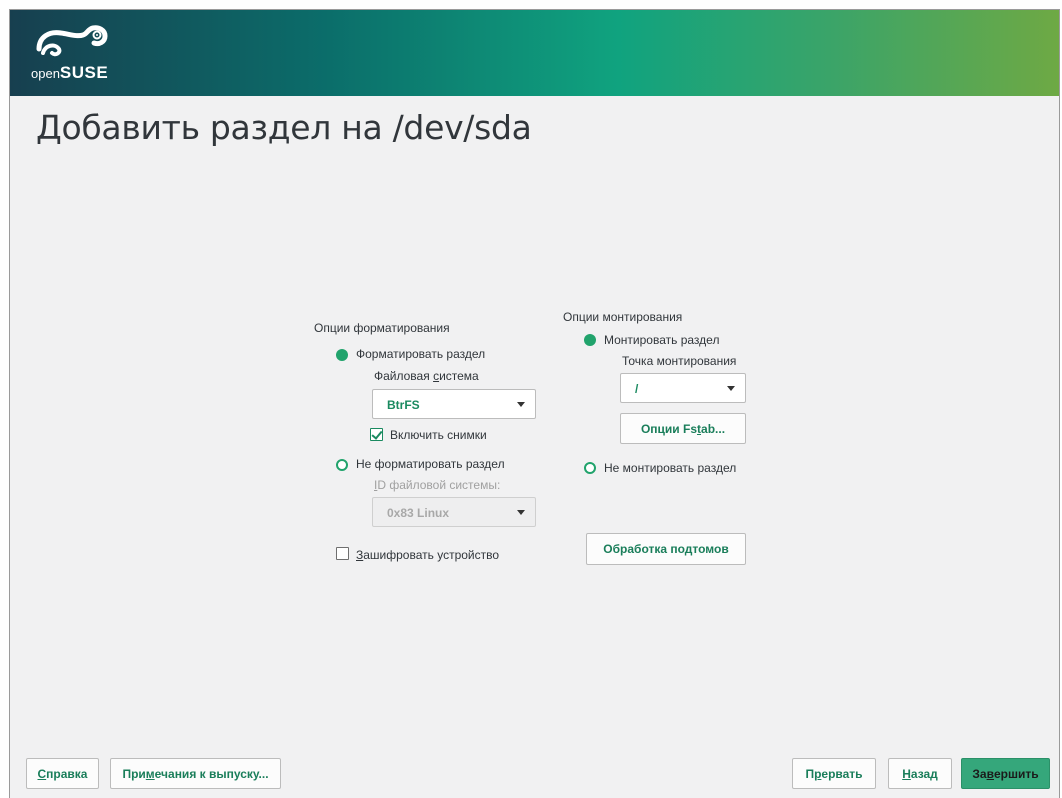 This screenshot has height=798, width=1062. Describe the element at coordinates (342, 553) in the screenshot. I see `encrypt-device-checkbox` at that location.